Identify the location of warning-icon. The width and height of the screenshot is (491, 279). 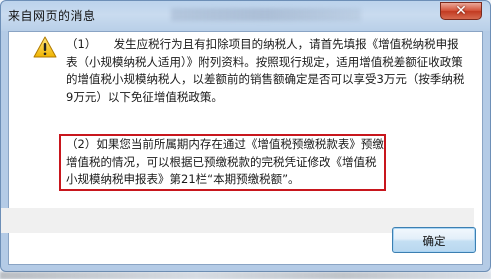
(45, 47).